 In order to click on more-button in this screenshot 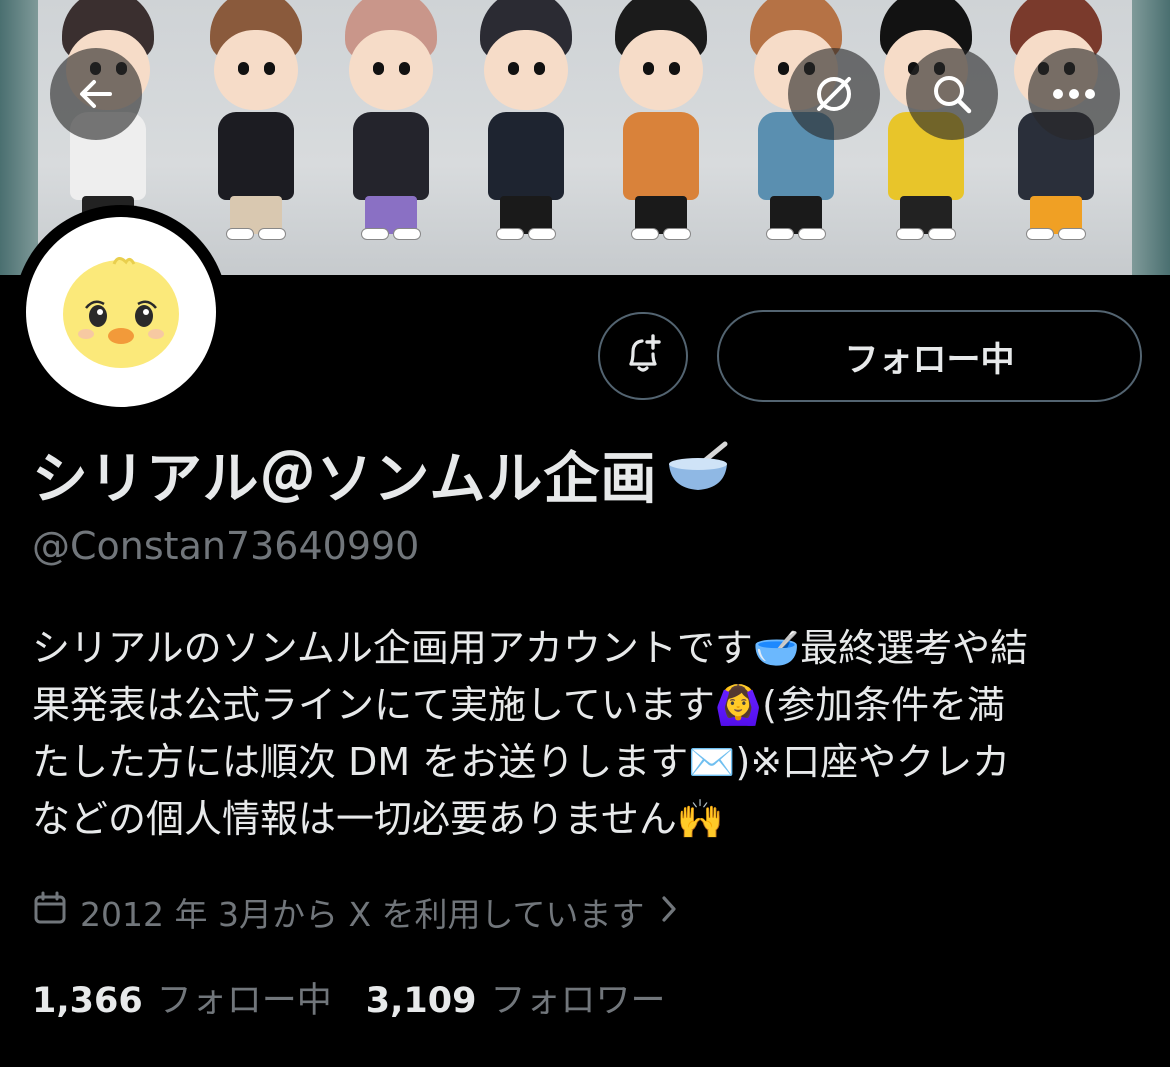, I will do `click(1074, 94)`.